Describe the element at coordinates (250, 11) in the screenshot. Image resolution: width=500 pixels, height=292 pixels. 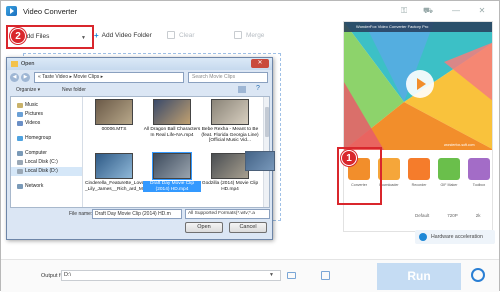
I see `title-bar: Video Converter ⚿ ⛟ — ✕` at that location.